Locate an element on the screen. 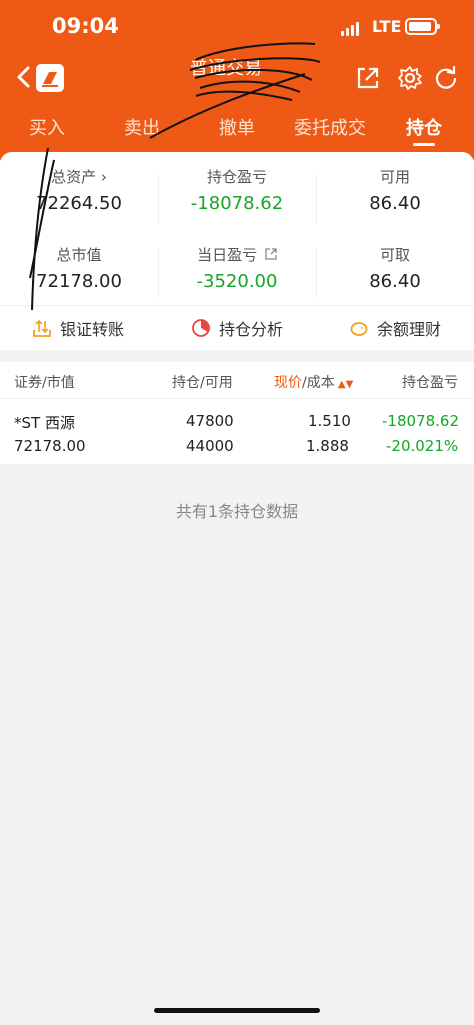 The width and height of the screenshot is (474, 1025). col-price: 现价/成本 ▲▼ is located at coordinates (313, 382).